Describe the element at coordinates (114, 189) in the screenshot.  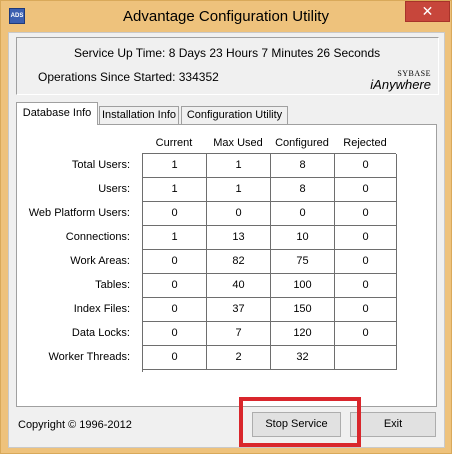
I see `row-label: Users:` at that location.